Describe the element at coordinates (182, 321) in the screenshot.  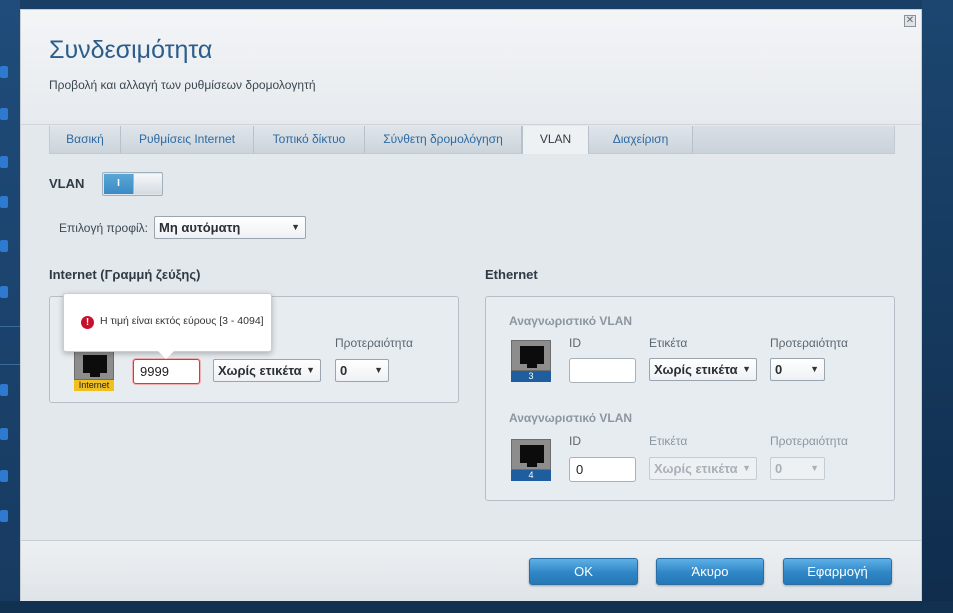
I see `error-message: Η τιμή είναι εκτός εύρους [3 - 4094]` at that location.